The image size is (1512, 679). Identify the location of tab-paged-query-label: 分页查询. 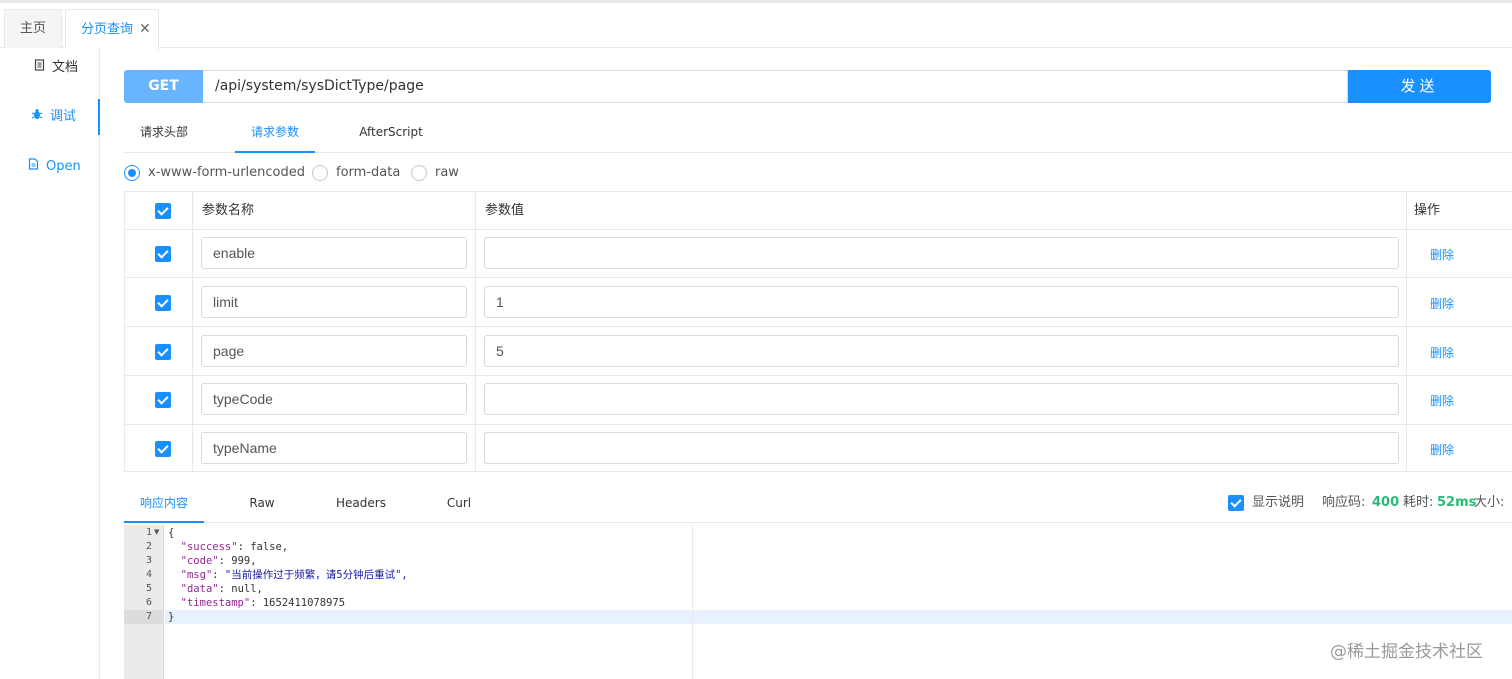
(107, 29).